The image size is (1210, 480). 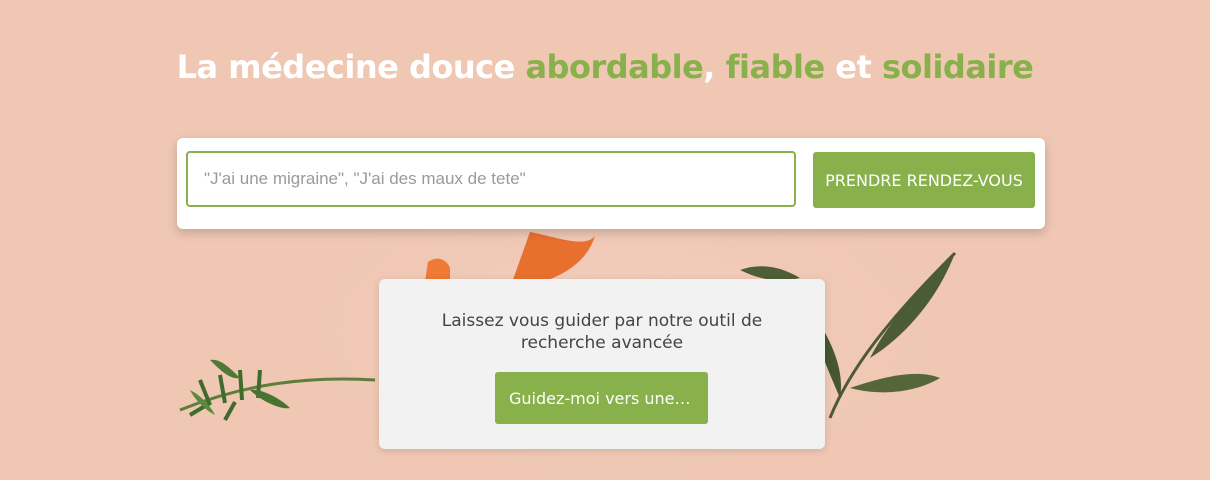 I want to click on book-appointment-button: PRENDRE RENDEZ-VOUS, so click(x=924, y=180).